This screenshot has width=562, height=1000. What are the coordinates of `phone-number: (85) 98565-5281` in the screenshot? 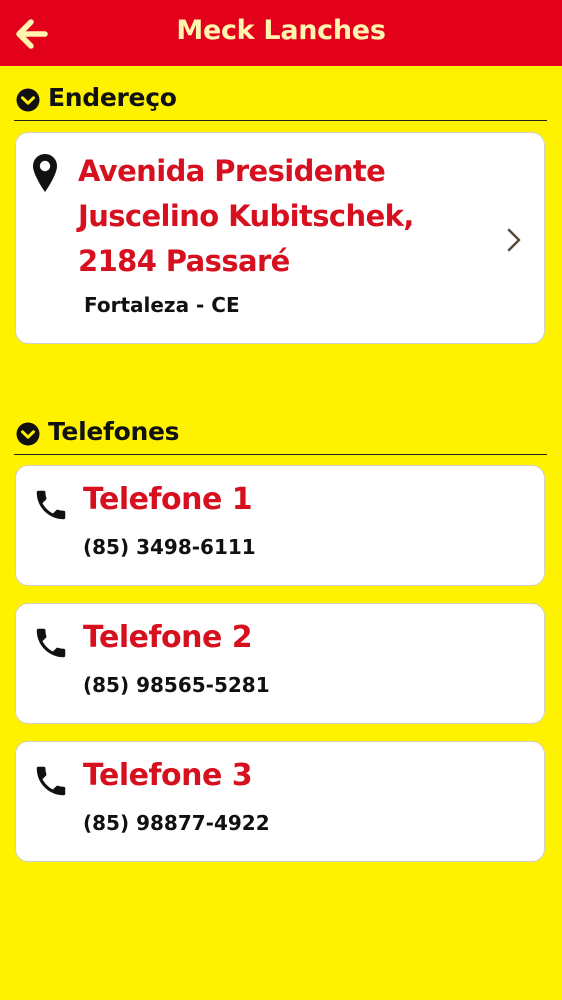 It's located at (176, 685).